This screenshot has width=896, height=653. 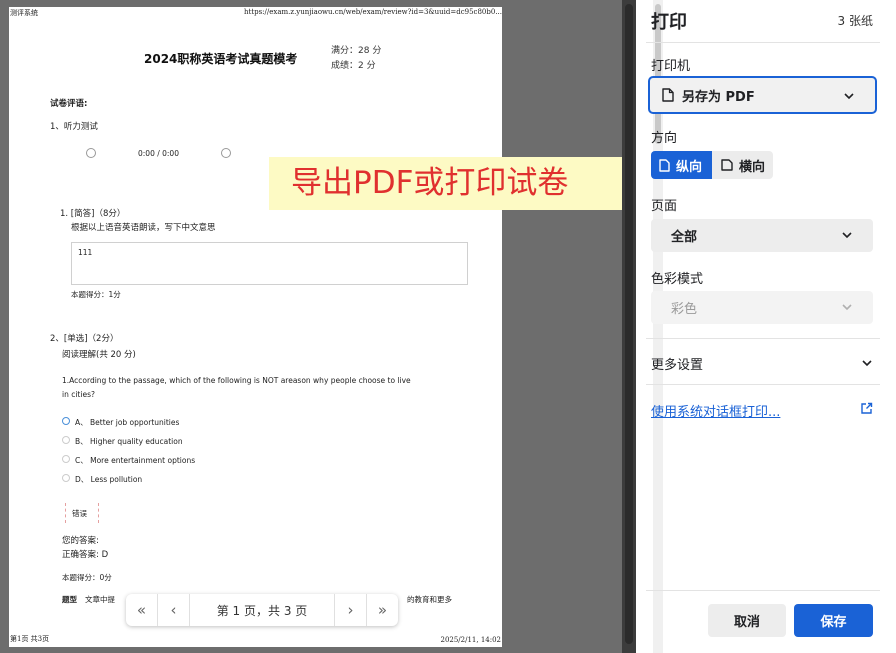 I want to click on title-divider, so click(x=763, y=42).